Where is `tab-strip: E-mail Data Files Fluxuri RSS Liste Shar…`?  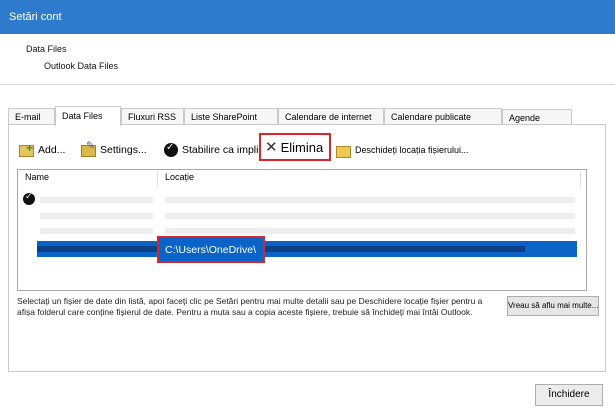 tab-strip: E-mail Data Files Fluxuri RSS Liste Shar… is located at coordinates (307, 116).